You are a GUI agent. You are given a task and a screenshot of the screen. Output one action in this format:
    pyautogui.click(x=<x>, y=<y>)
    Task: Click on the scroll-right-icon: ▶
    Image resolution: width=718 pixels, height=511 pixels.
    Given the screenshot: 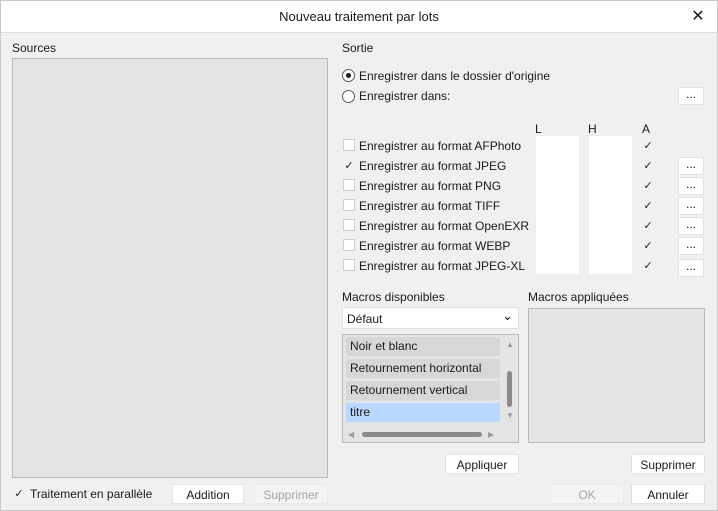 What is the action you would take?
    pyautogui.click(x=491, y=434)
    